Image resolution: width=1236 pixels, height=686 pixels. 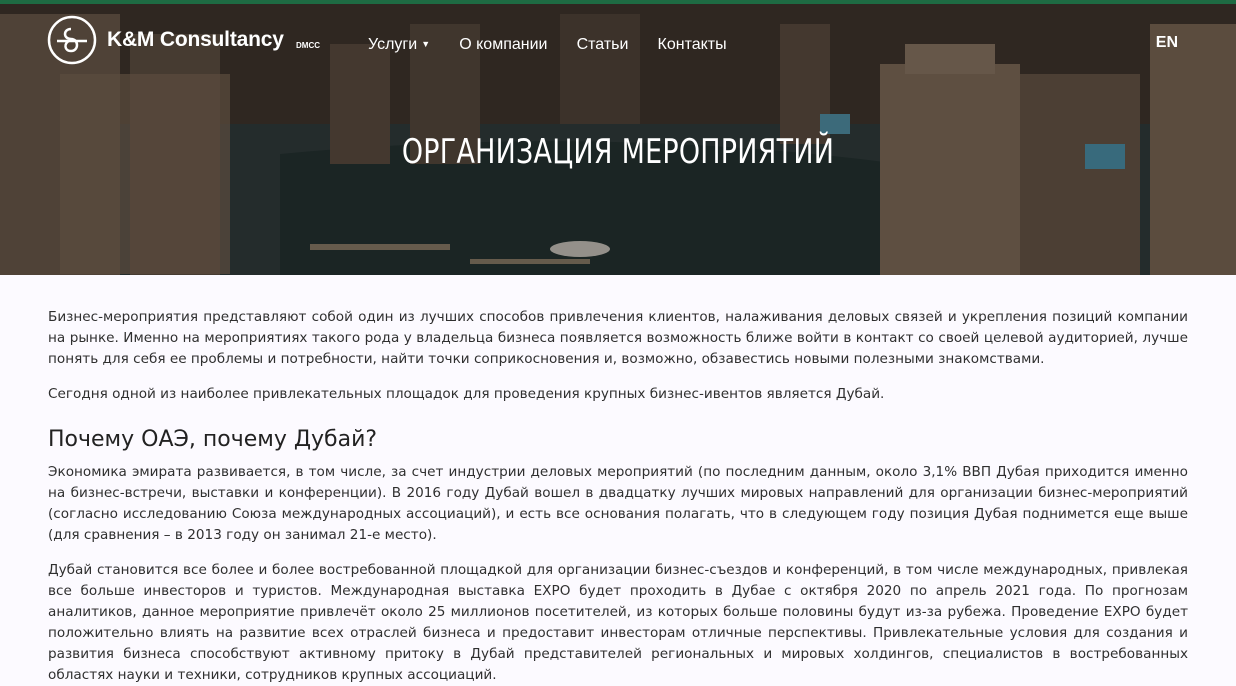 What do you see at coordinates (195, 40) in the screenshot?
I see `brand-name: K&M Consultancy` at bounding box center [195, 40].